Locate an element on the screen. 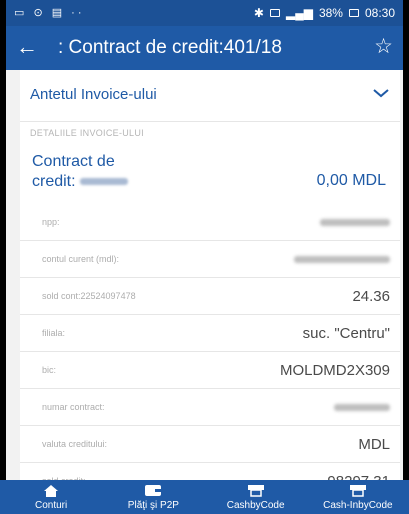 The height and width of the screenshot is (514, 409). wallet-icon is located at coordinates (153, 490).